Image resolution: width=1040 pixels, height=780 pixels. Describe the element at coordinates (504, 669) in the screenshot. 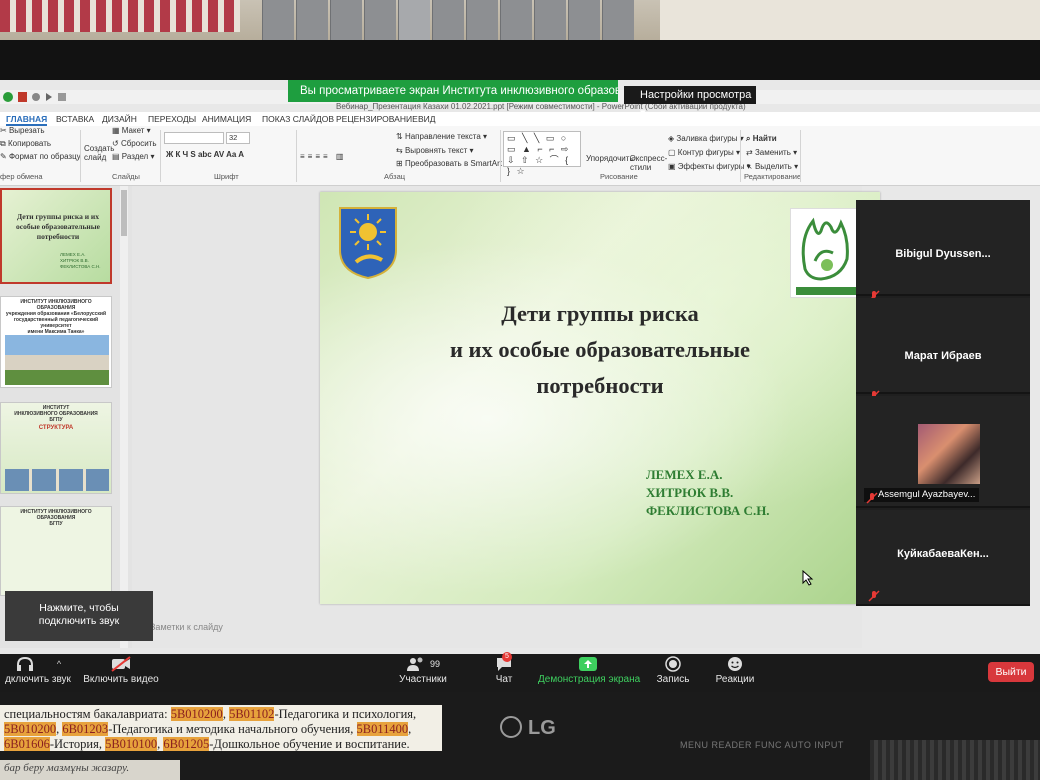

I see `chat-button: 5 Чат` at that location.